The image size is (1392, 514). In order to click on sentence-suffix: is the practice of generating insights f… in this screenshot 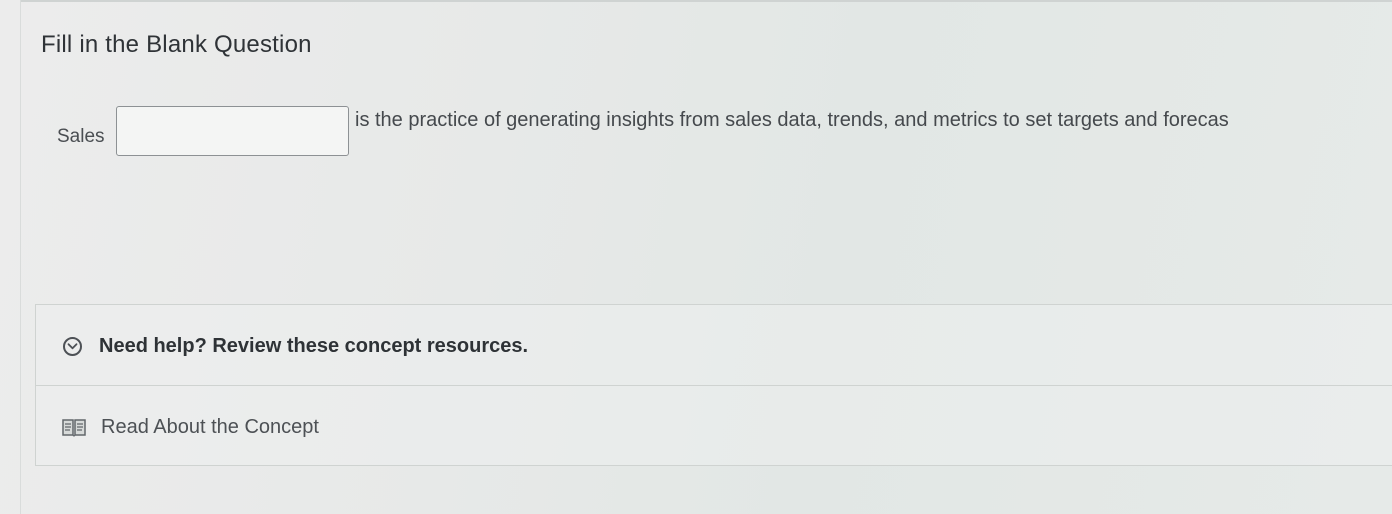, I will do `click(792, 120)`.